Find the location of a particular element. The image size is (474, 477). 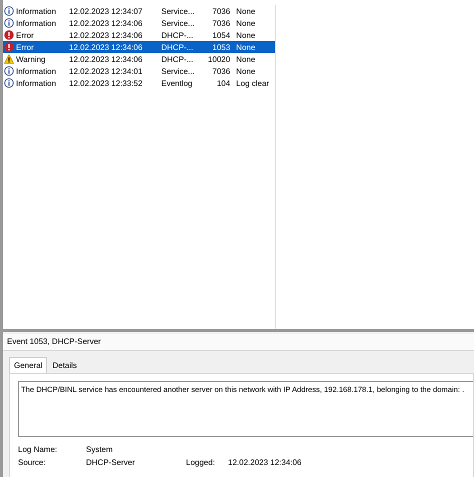

event-row: Warning 12.02.2023 12:34:06 DHCP-... 10020 None is located at coordinates (139, 59).